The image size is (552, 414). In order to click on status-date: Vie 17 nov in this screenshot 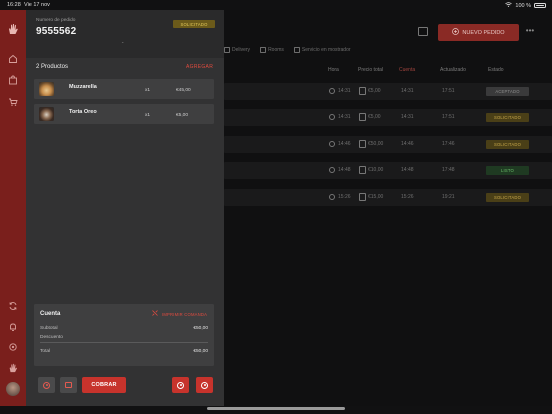, I will do `click(37, 5)`.